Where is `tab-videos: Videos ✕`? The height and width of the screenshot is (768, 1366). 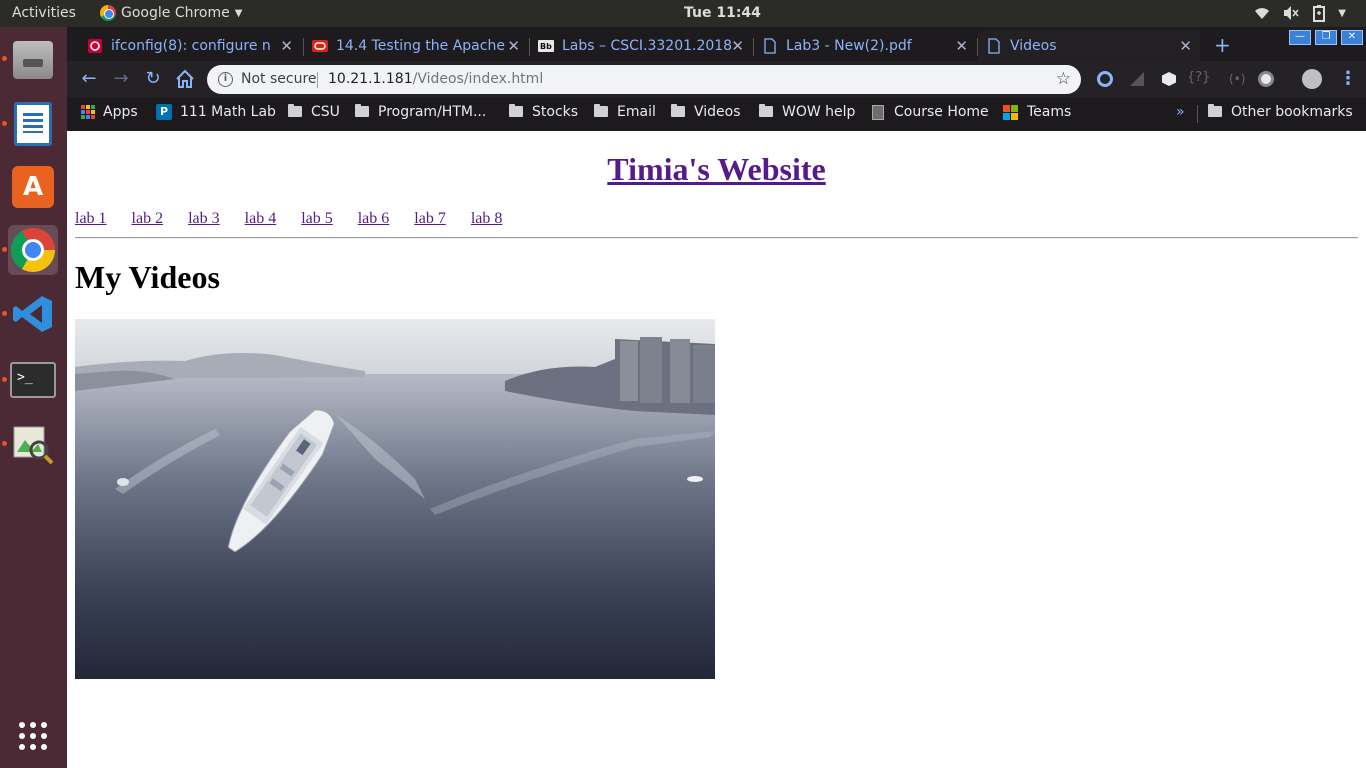 tab-videos: Videos ✕ is located at coordinates (1089, 46).